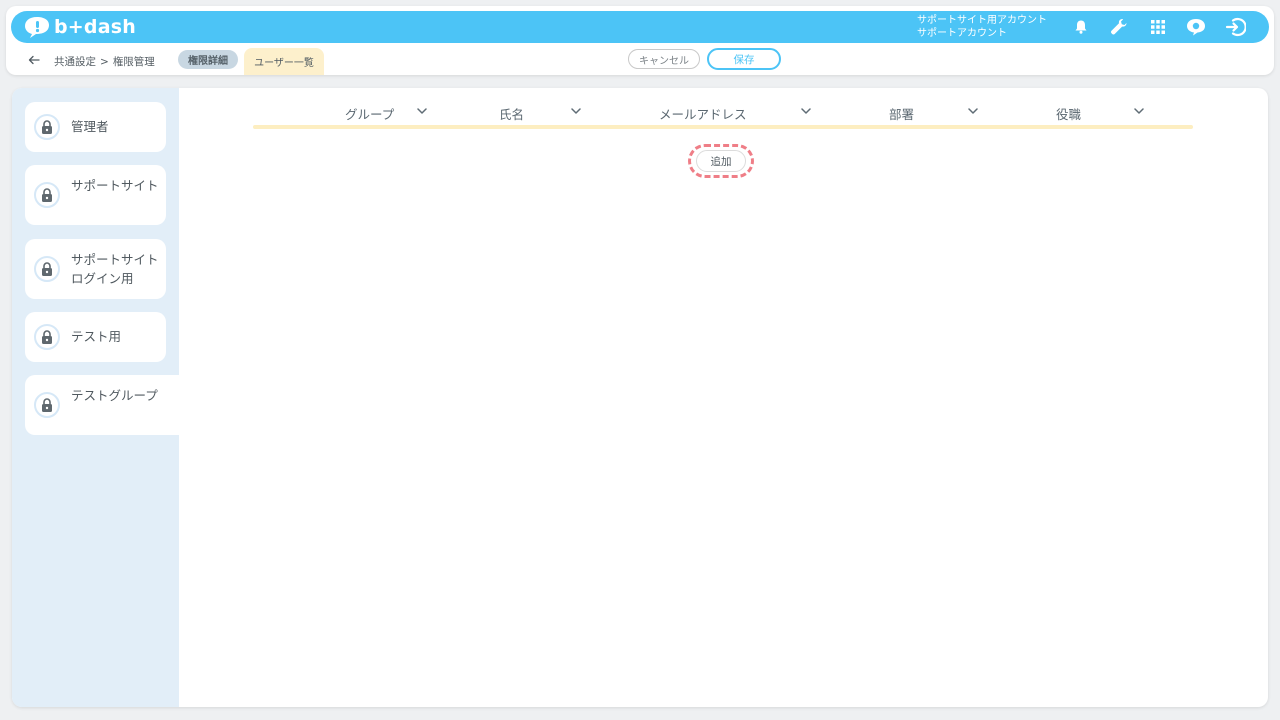 This screenshot has height=720, width=1280. I want to click on tab-user-list: ユーザー一覧, so click(284, 61).